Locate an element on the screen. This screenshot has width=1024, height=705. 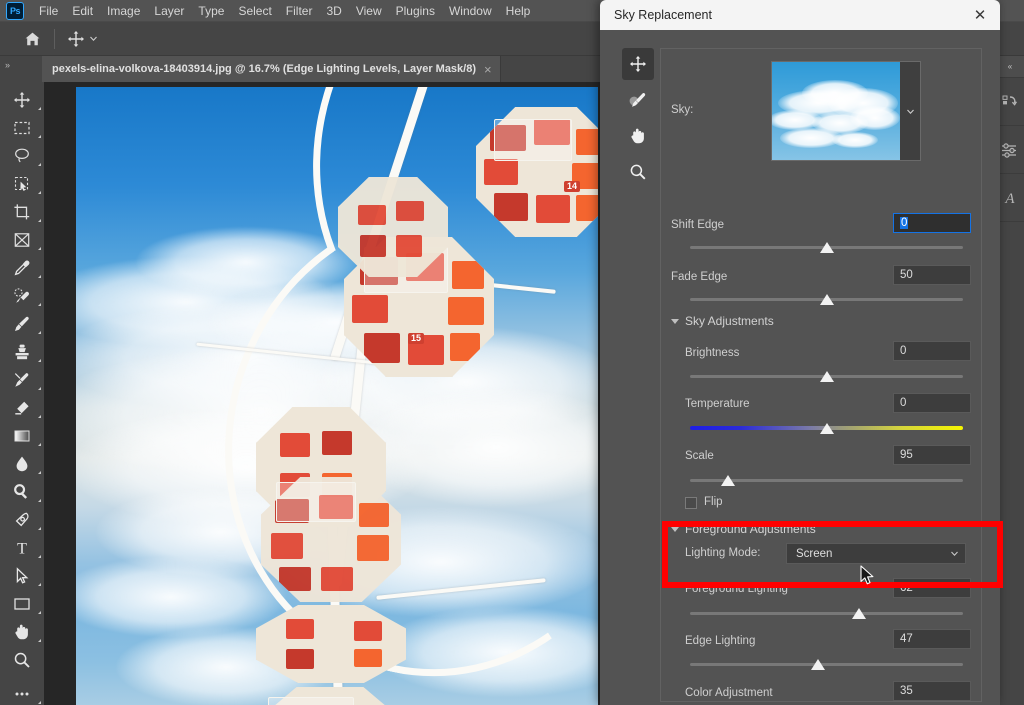
tool-path-selection is located at coordinates (22, 576).